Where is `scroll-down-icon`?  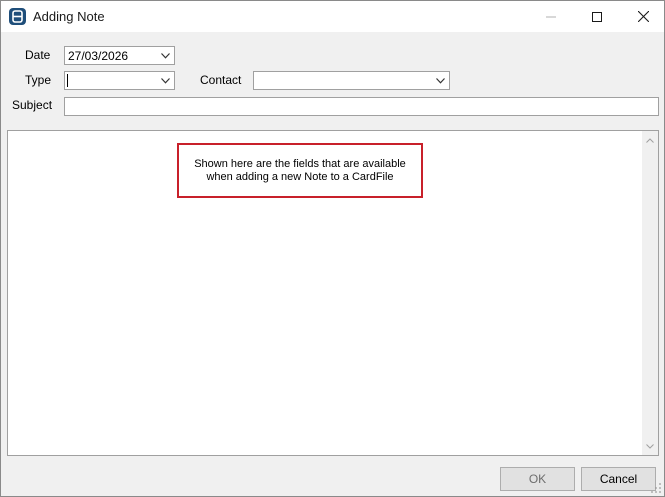
scroll-down-icon is located at coordinates (650, 446).